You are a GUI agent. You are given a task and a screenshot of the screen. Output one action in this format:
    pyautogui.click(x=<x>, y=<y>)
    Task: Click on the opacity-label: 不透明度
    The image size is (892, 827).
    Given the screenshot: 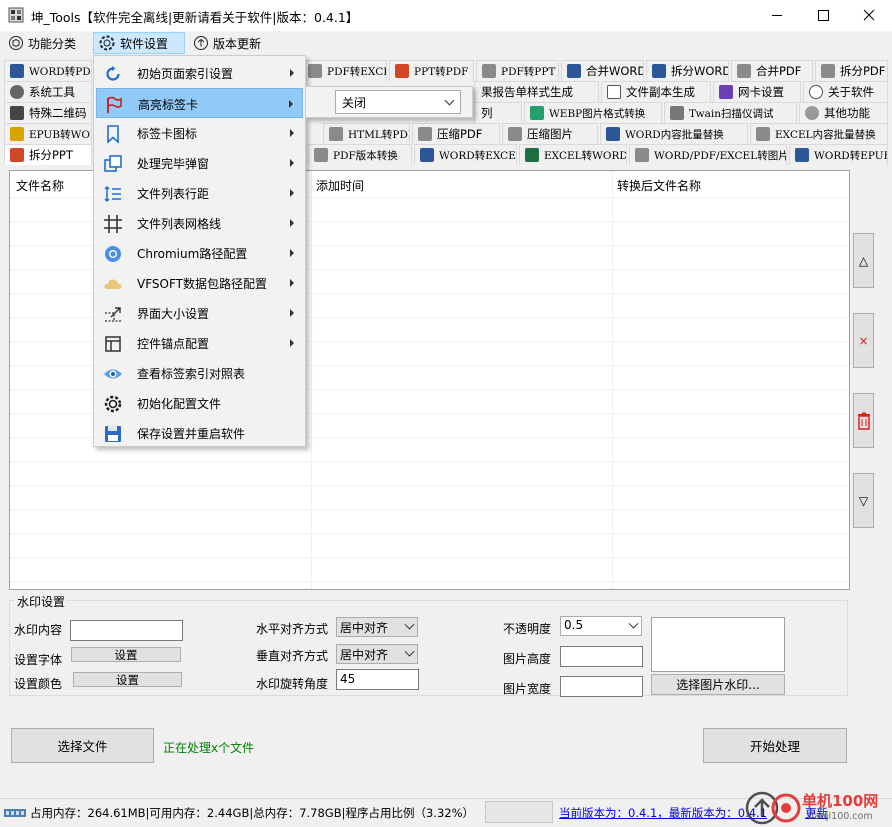 What is the action you would take?
    pyautogui.click(x=527, y=629)
    